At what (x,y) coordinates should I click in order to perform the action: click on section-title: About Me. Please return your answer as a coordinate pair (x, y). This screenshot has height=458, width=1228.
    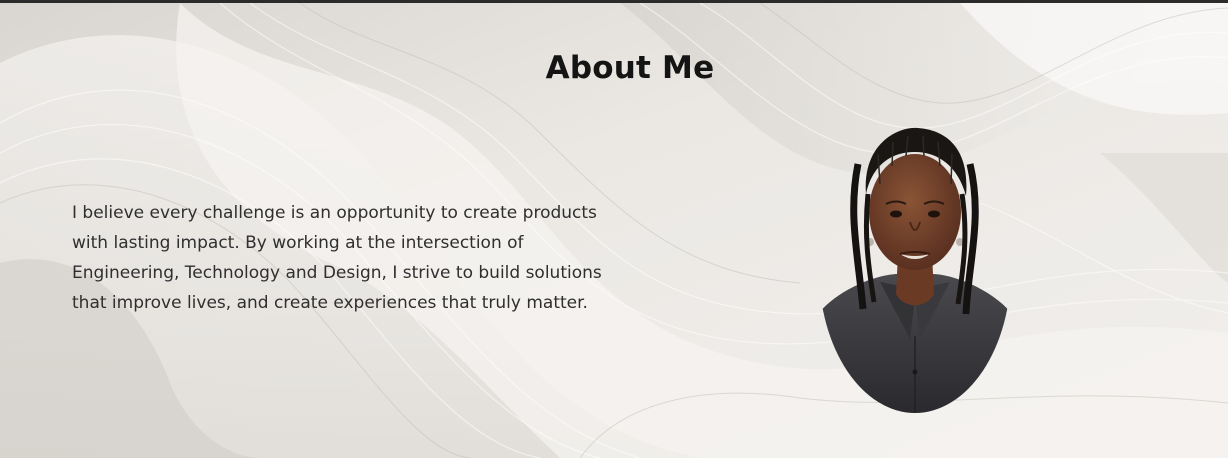
    Looking at the image, I should click on (630, 68).